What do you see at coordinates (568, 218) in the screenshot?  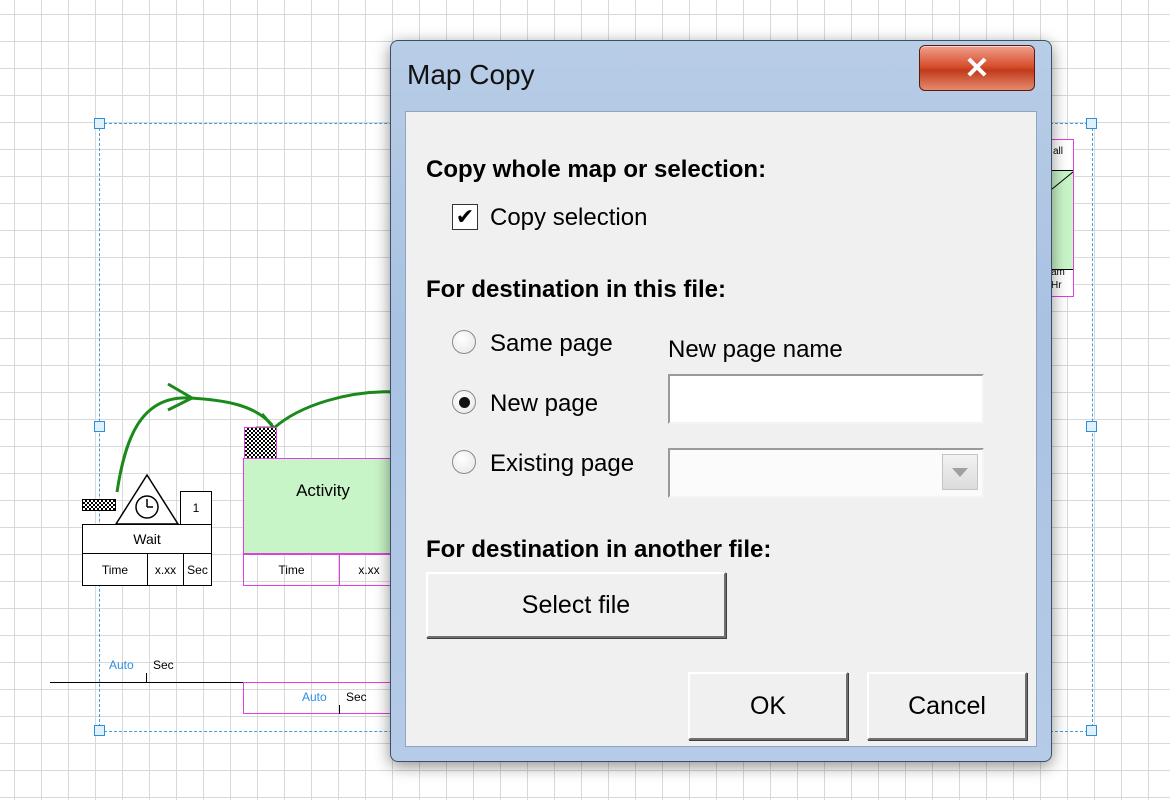 I see `copy-selection-label: Copy selection` at bounding box center [568, 218].